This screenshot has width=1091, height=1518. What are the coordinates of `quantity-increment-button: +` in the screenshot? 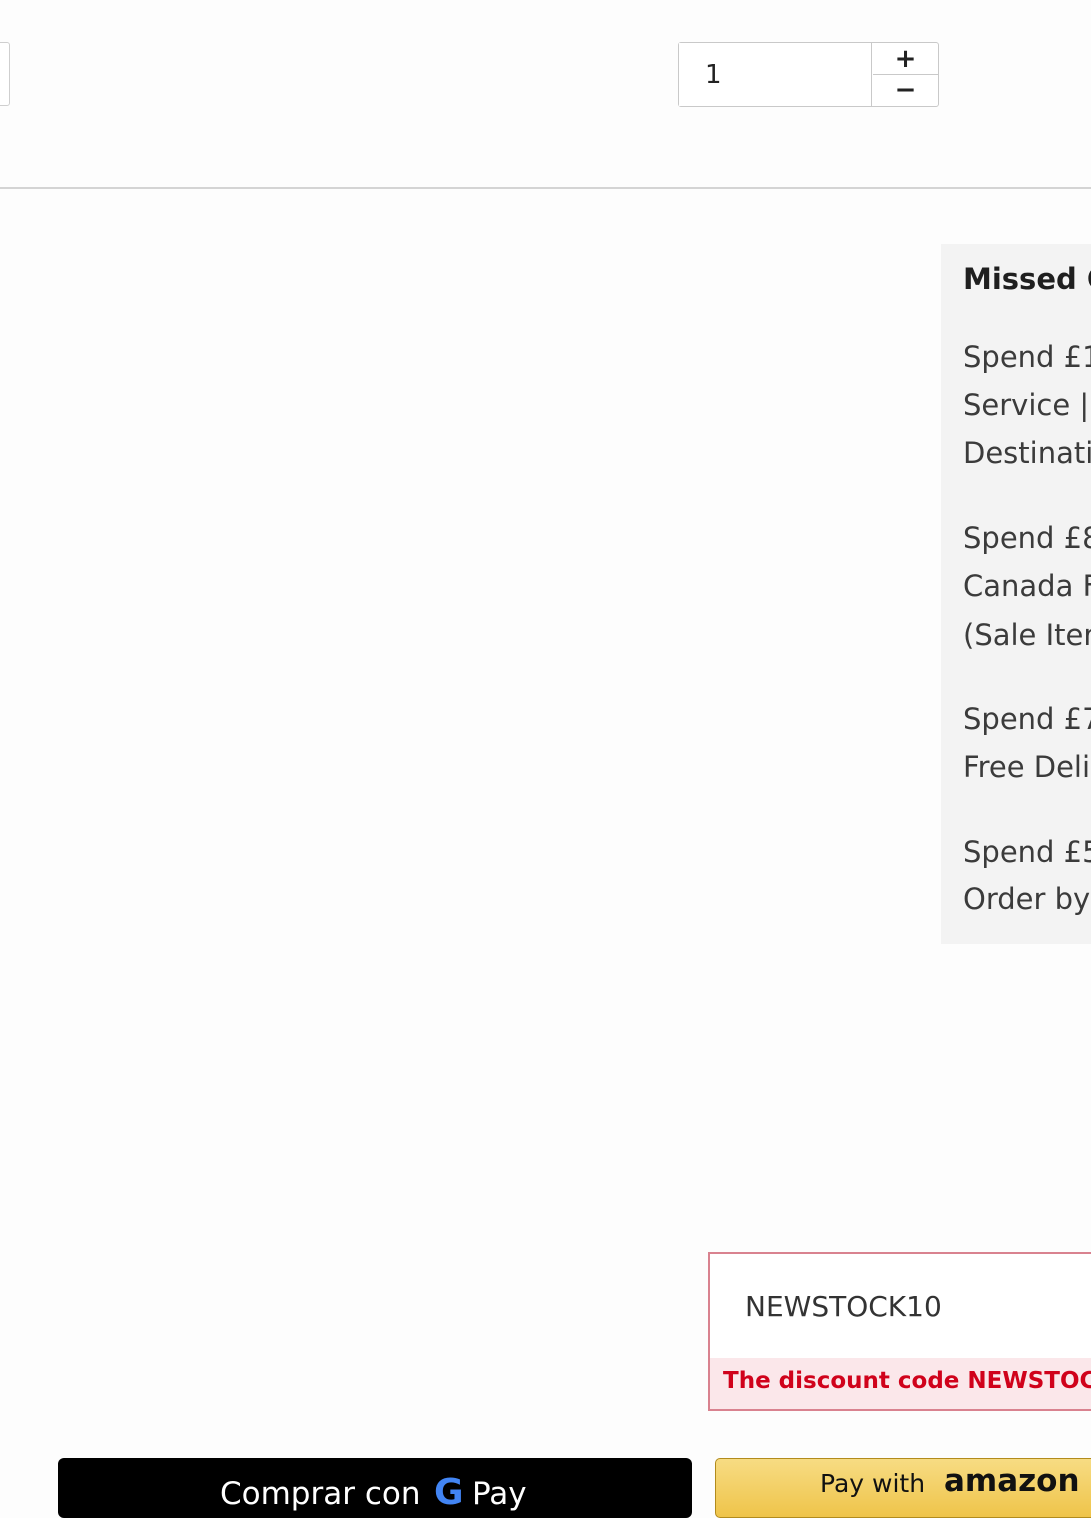 It's located at (905, 59).